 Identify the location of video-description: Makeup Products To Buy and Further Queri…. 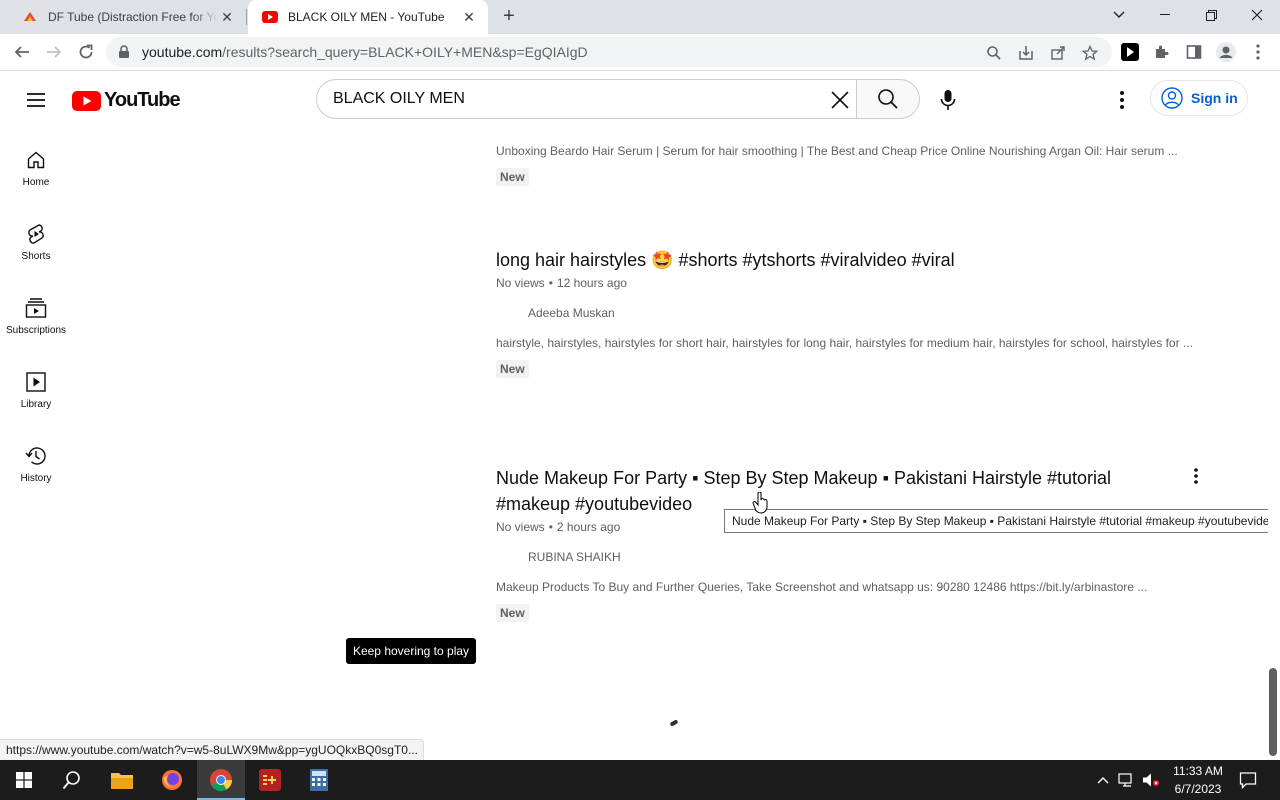
(822, 587).